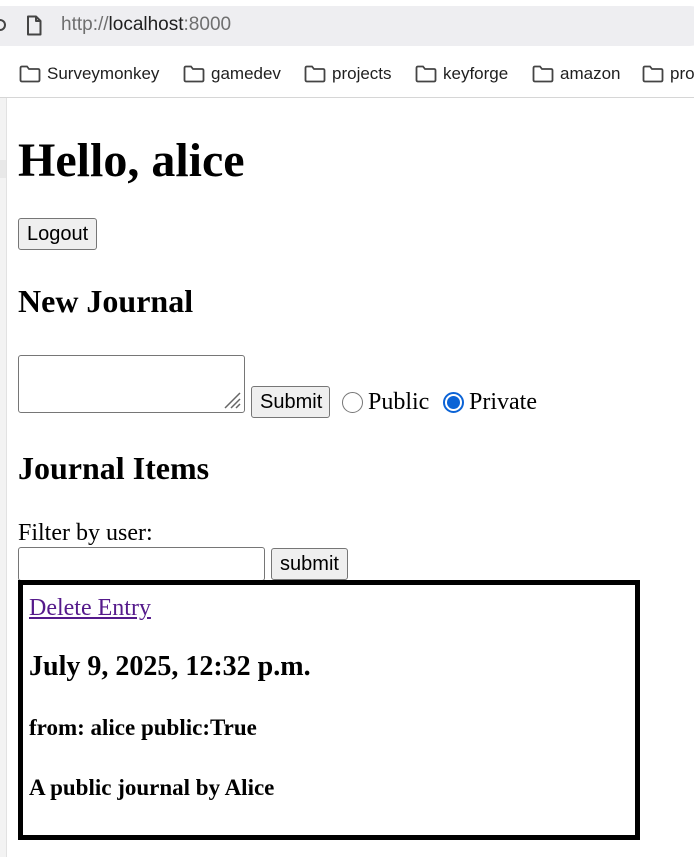  Describe the element at coordinates (362, 73) in the screenshot. I see `bookmark-label: projects` at that location.